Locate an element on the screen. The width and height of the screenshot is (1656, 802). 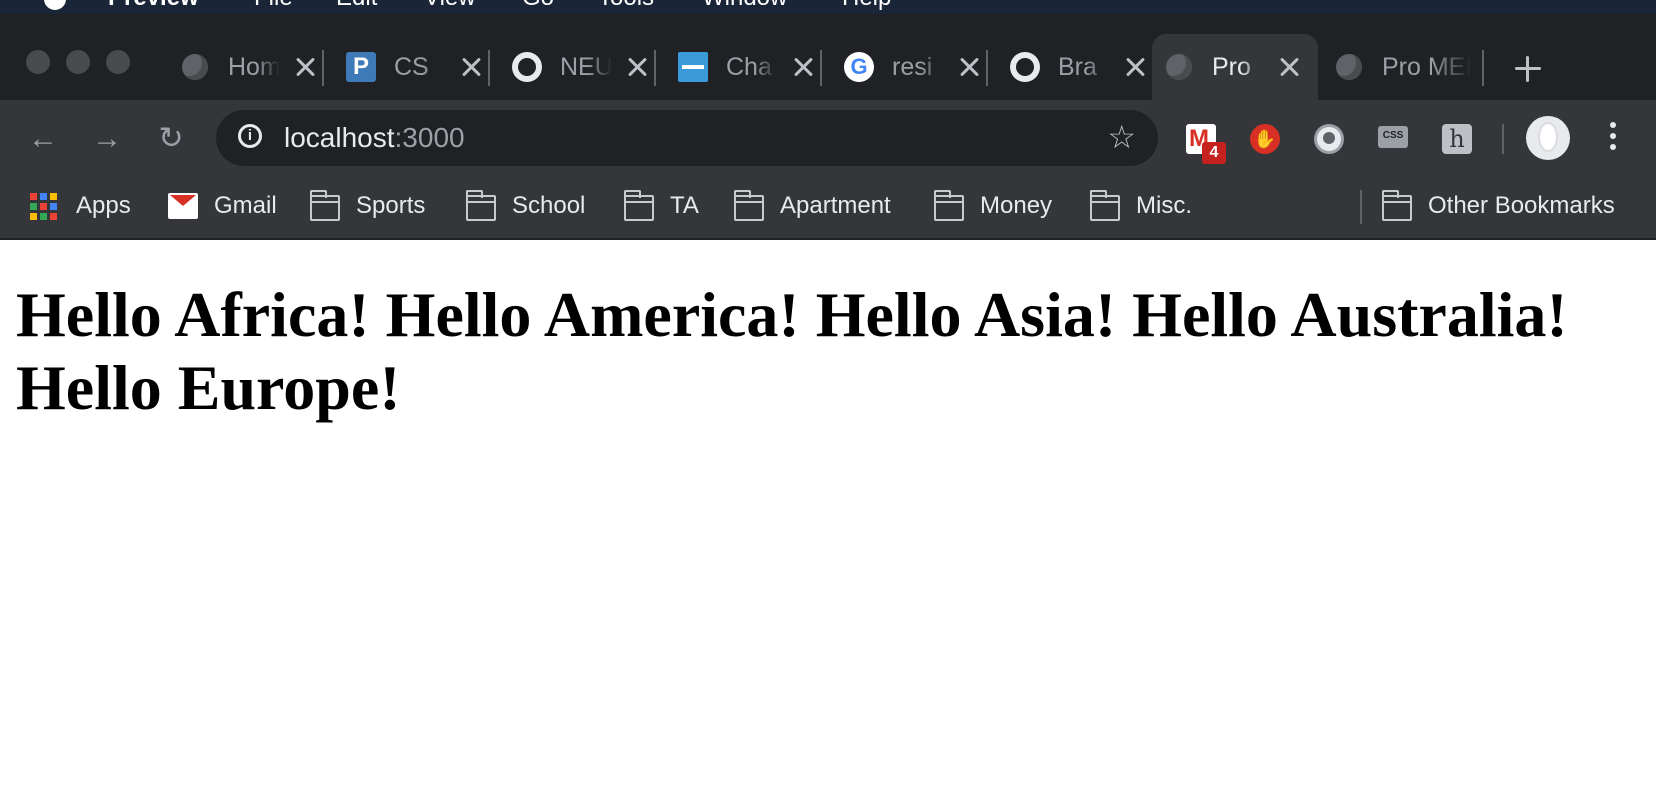
url-text: localhost:3000 is located at coordinates (374, 138).